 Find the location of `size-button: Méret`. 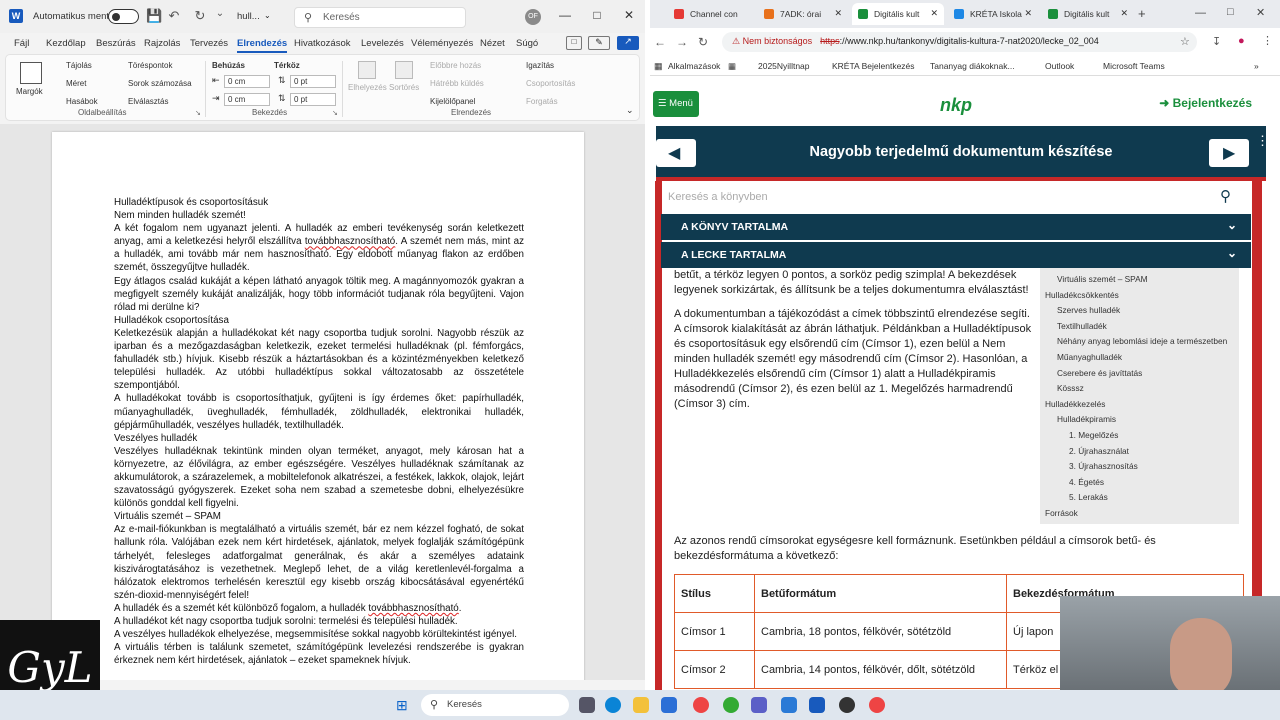

size-button: Méret is located at coordinates (76, 83).